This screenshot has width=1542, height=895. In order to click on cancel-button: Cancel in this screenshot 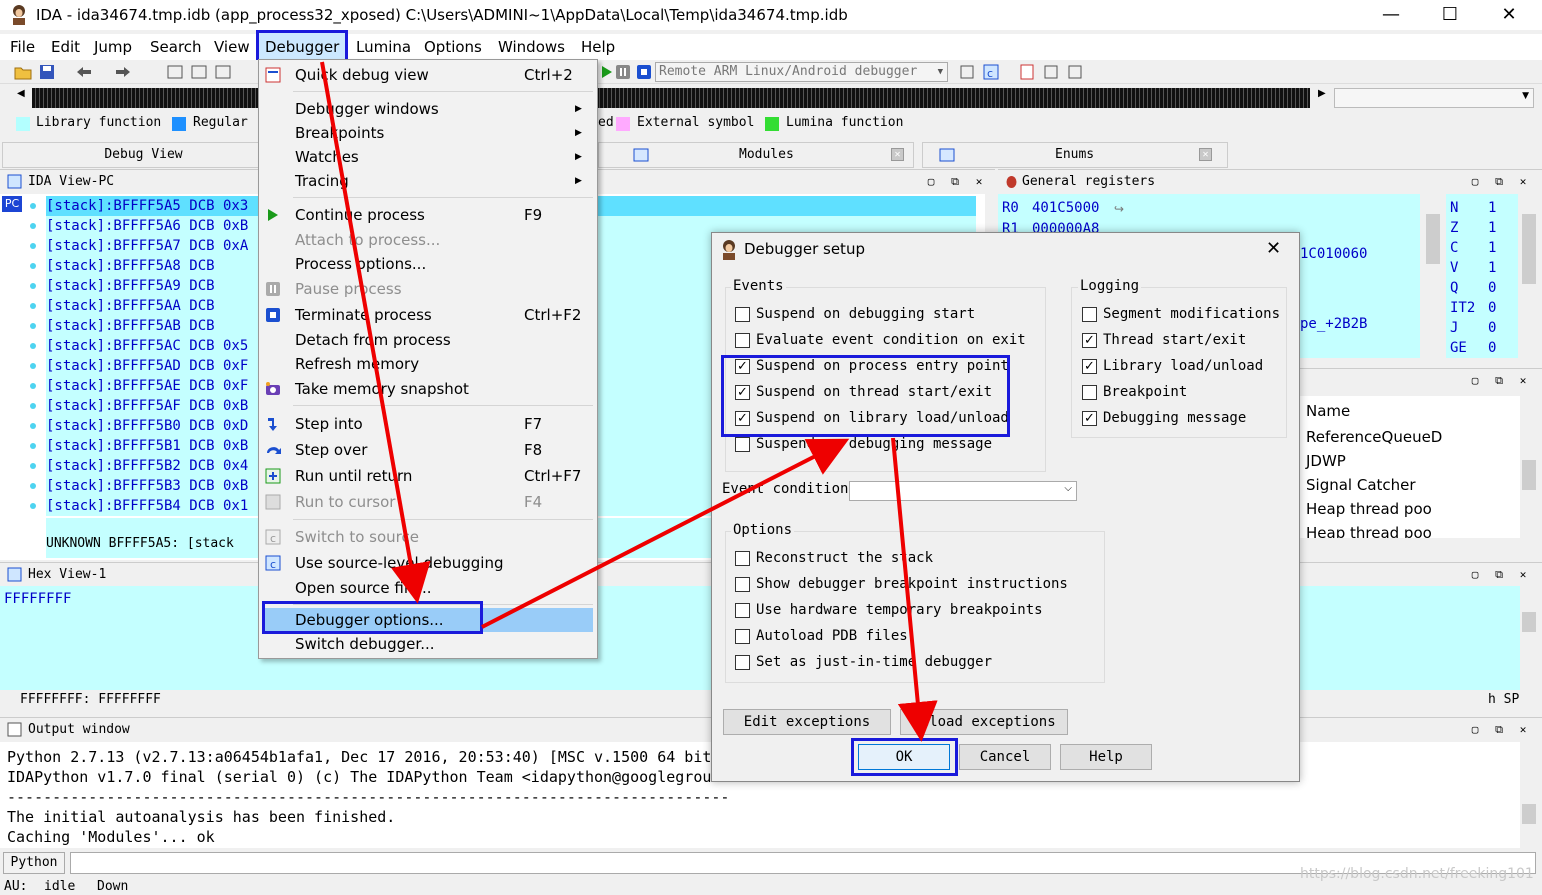, I will do `click(1005, 757)`.